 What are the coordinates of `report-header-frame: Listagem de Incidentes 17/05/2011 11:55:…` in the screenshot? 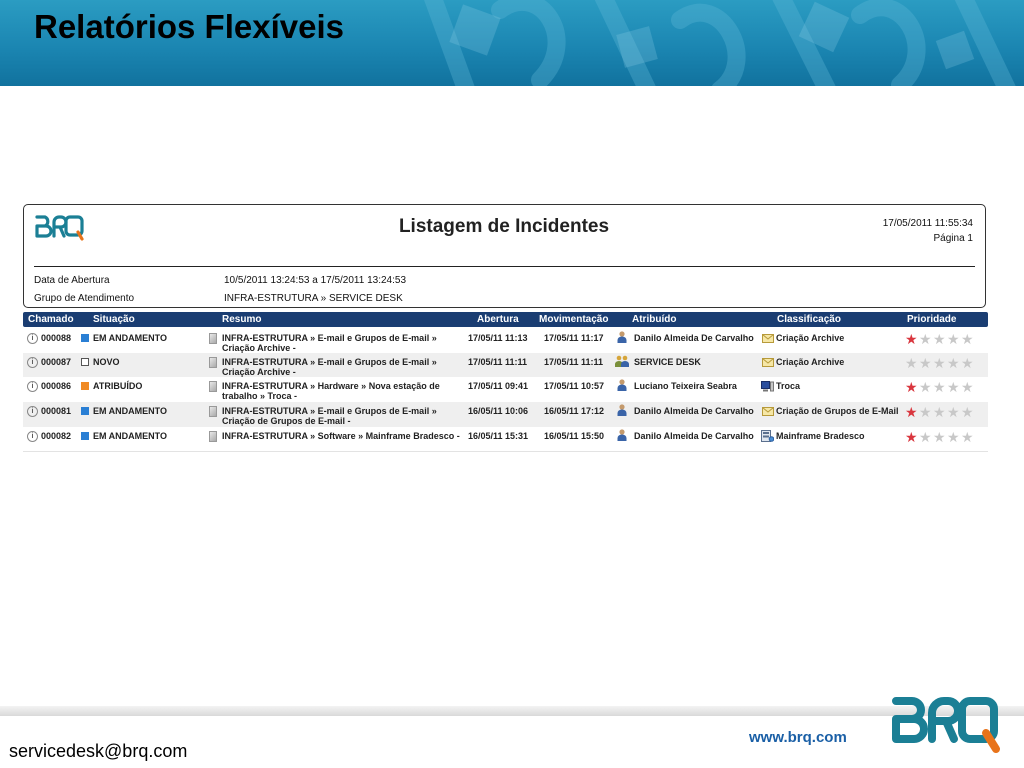 It's located at (504, 256).